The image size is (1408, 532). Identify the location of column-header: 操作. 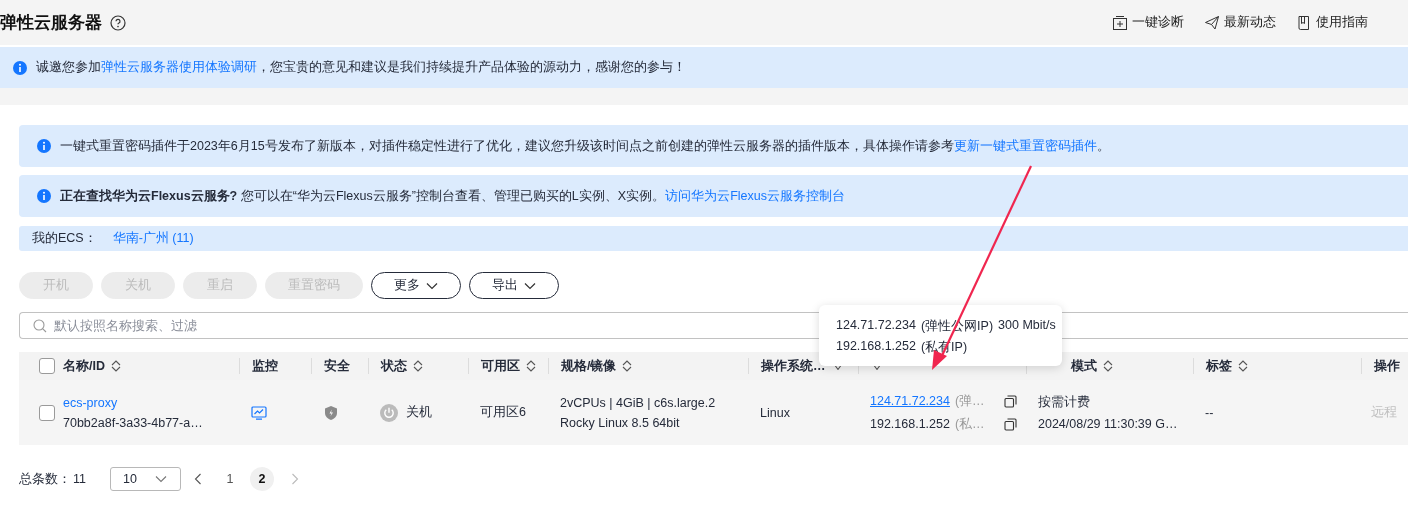
(1387, 366).